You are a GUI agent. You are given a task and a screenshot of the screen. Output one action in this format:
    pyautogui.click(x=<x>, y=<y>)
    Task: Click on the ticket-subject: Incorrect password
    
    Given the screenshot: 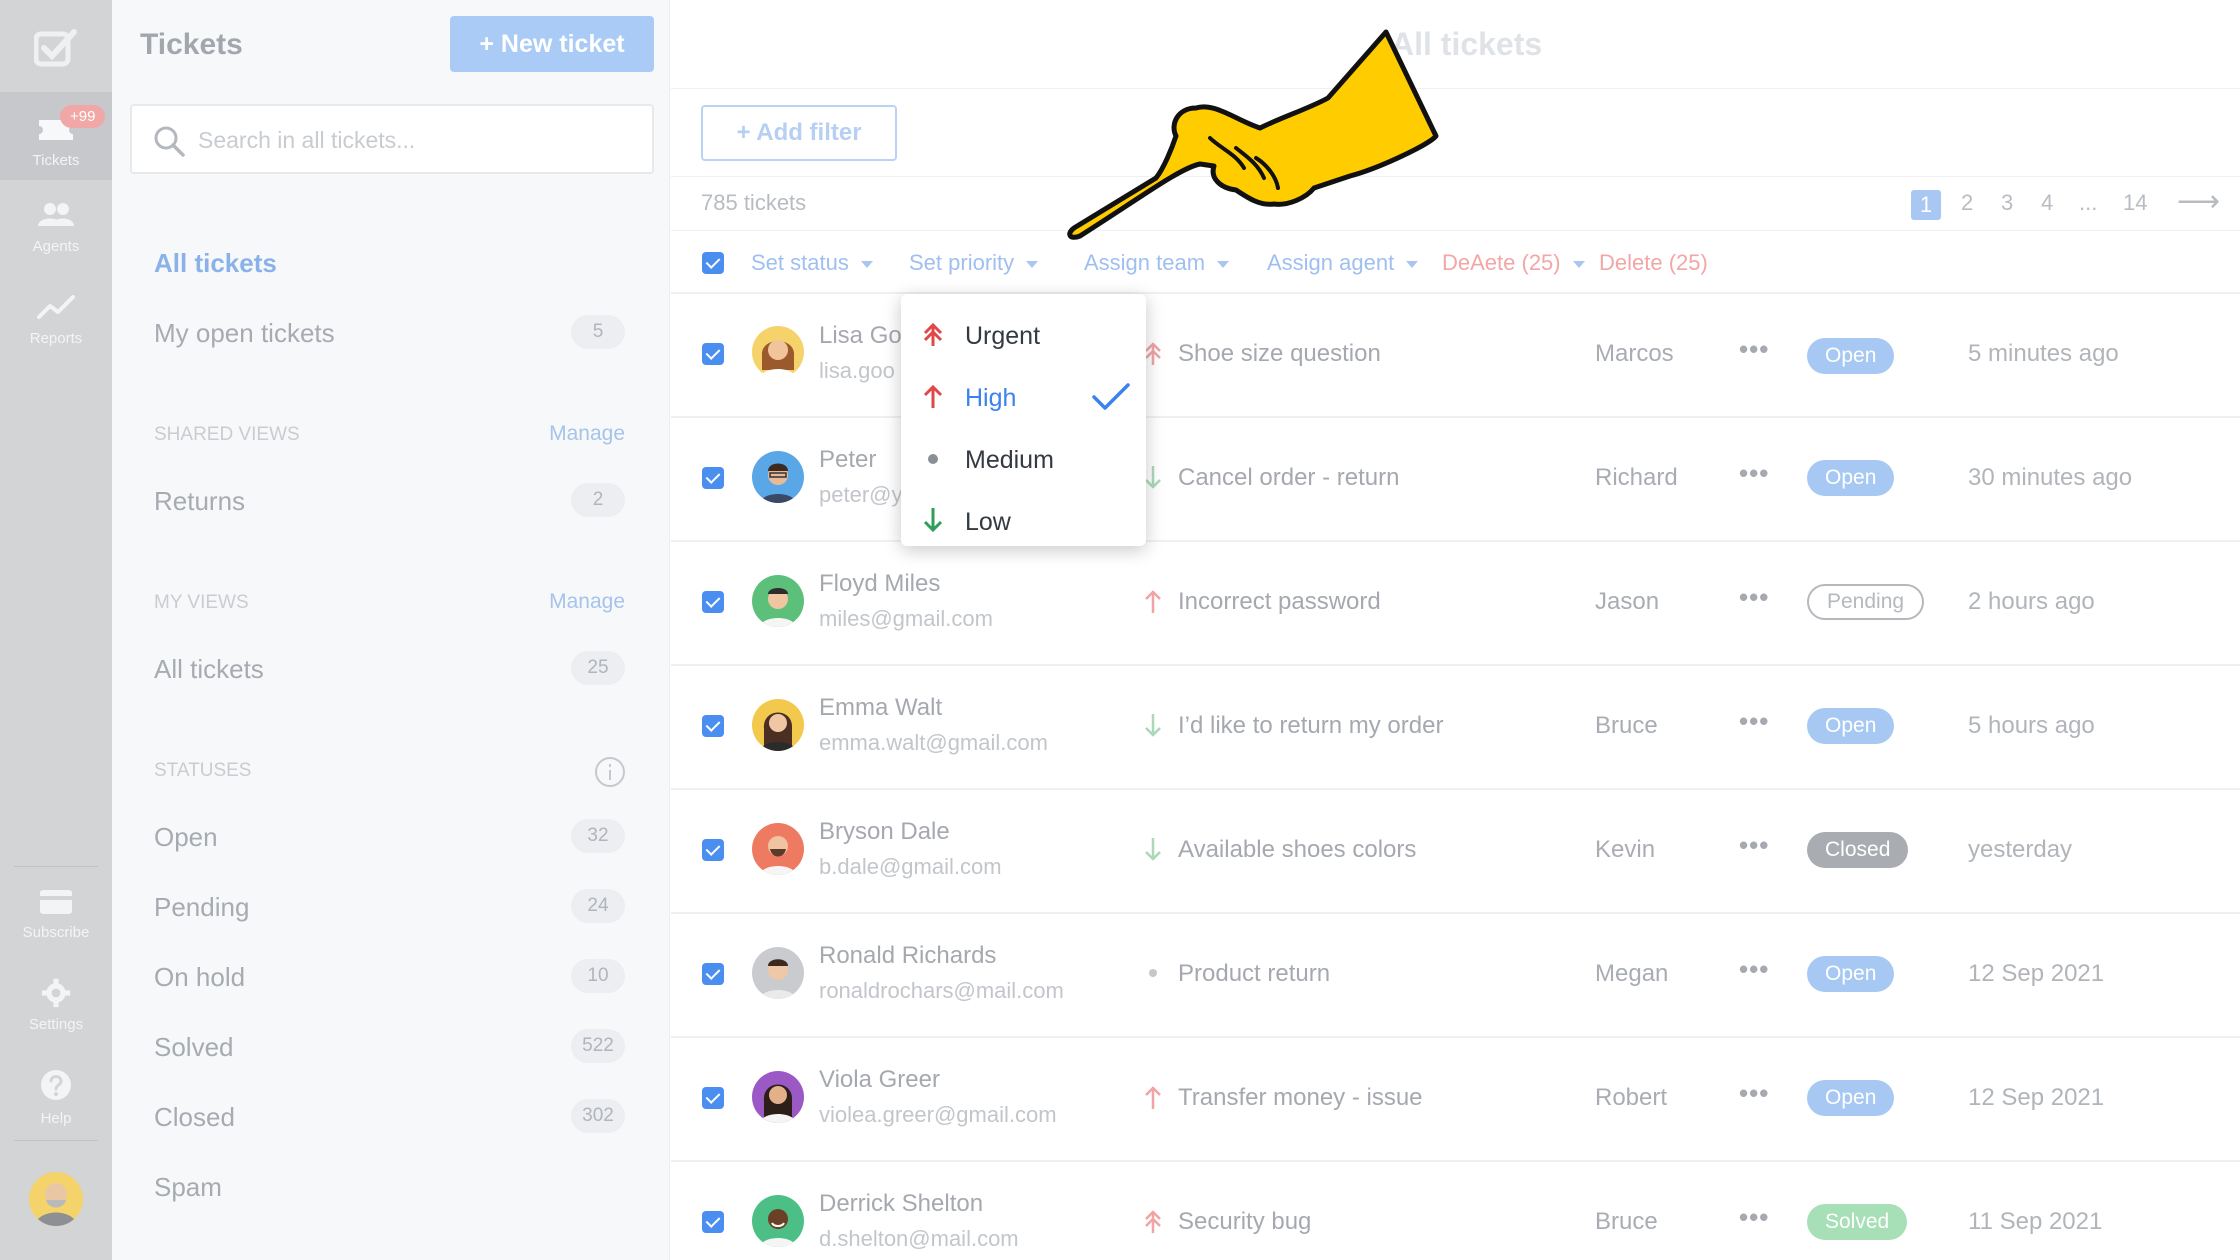 What is the action you would take?
    pyautogui.click(x=1279, y=602)
    